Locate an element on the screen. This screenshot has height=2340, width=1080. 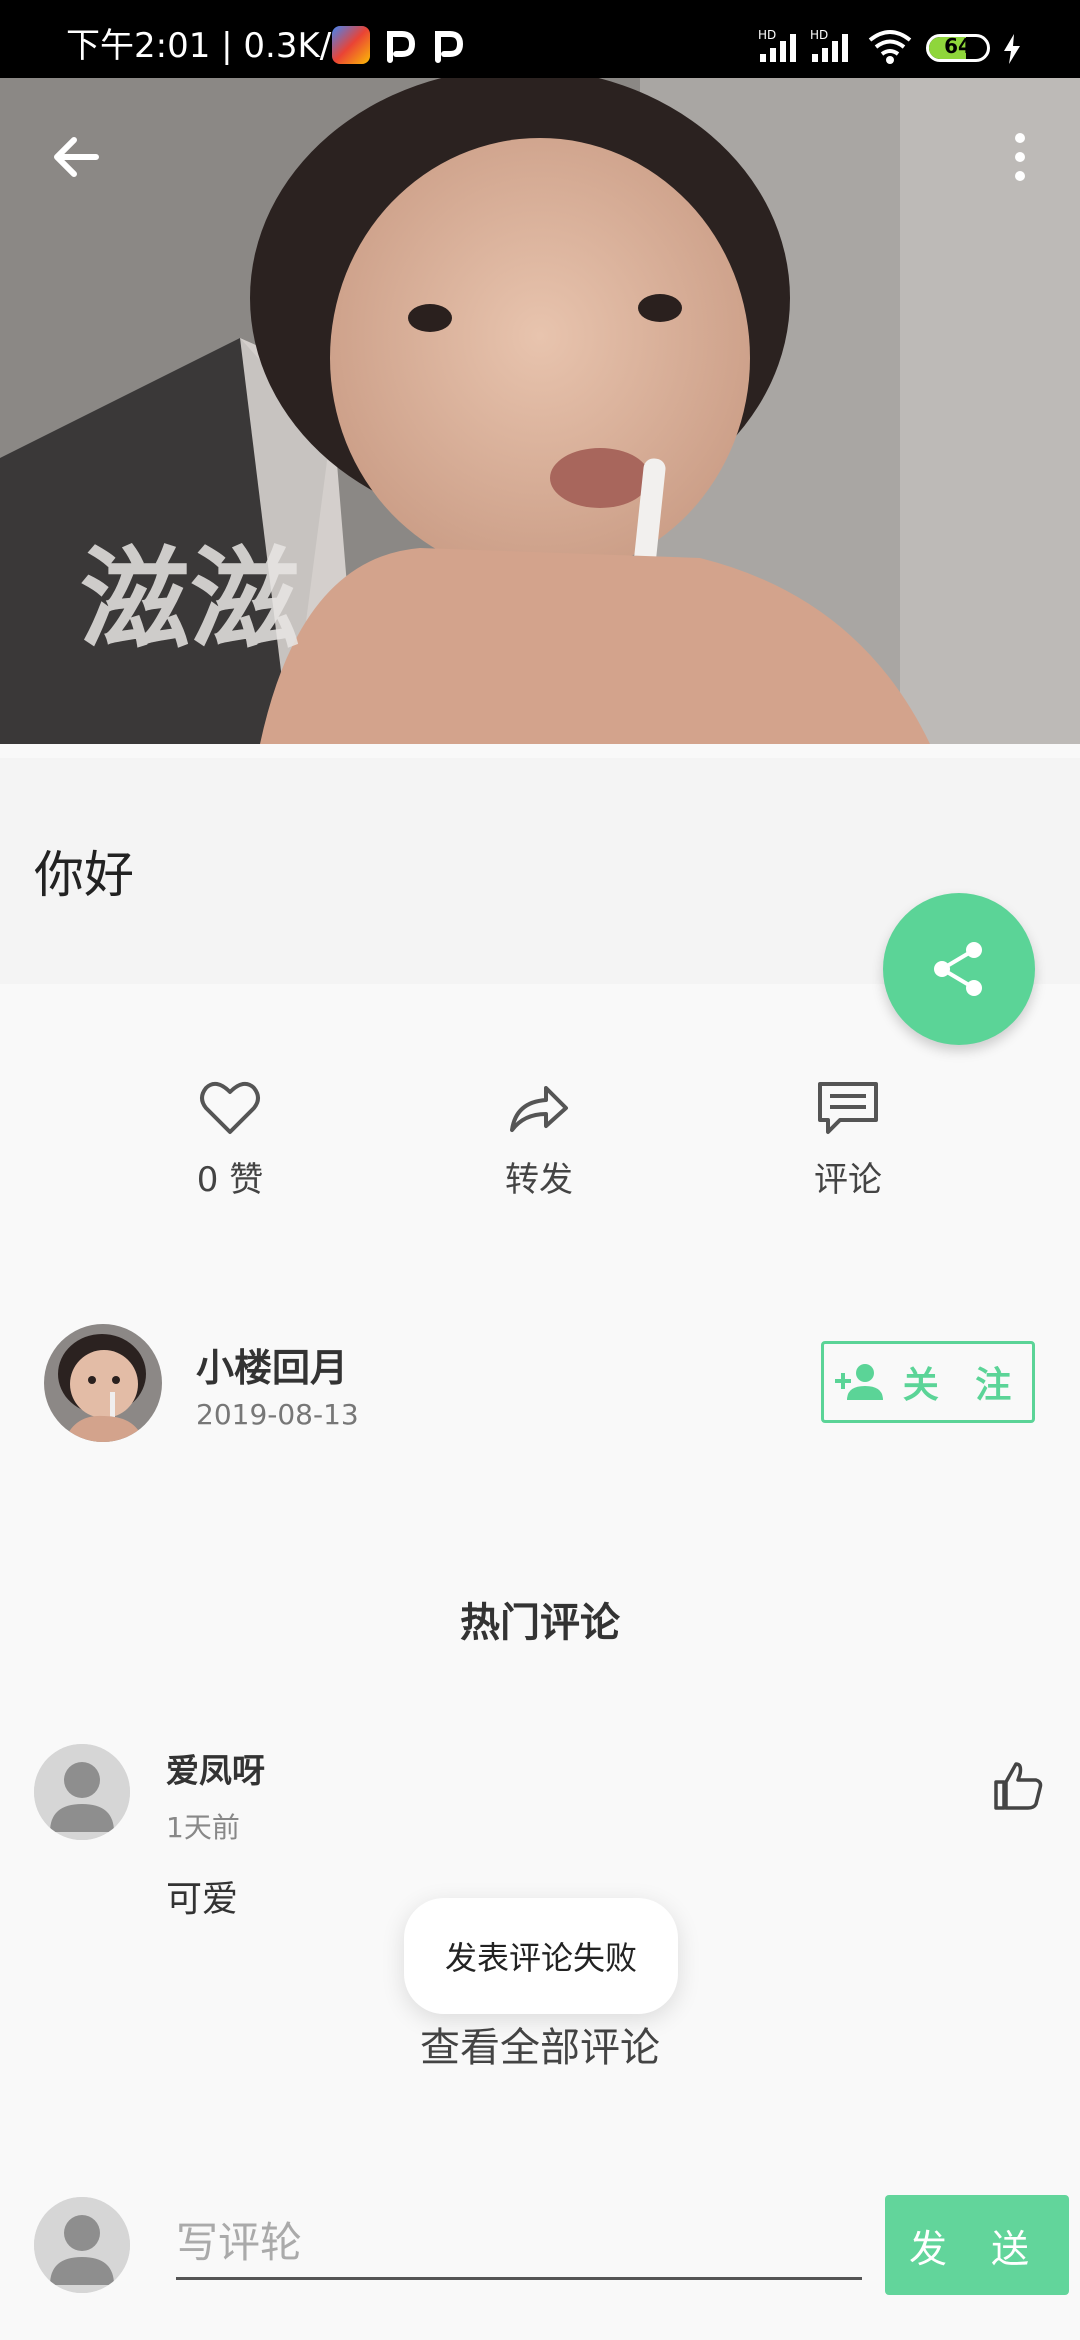
battery-icon: 64 is located at coordinates (958, 48).